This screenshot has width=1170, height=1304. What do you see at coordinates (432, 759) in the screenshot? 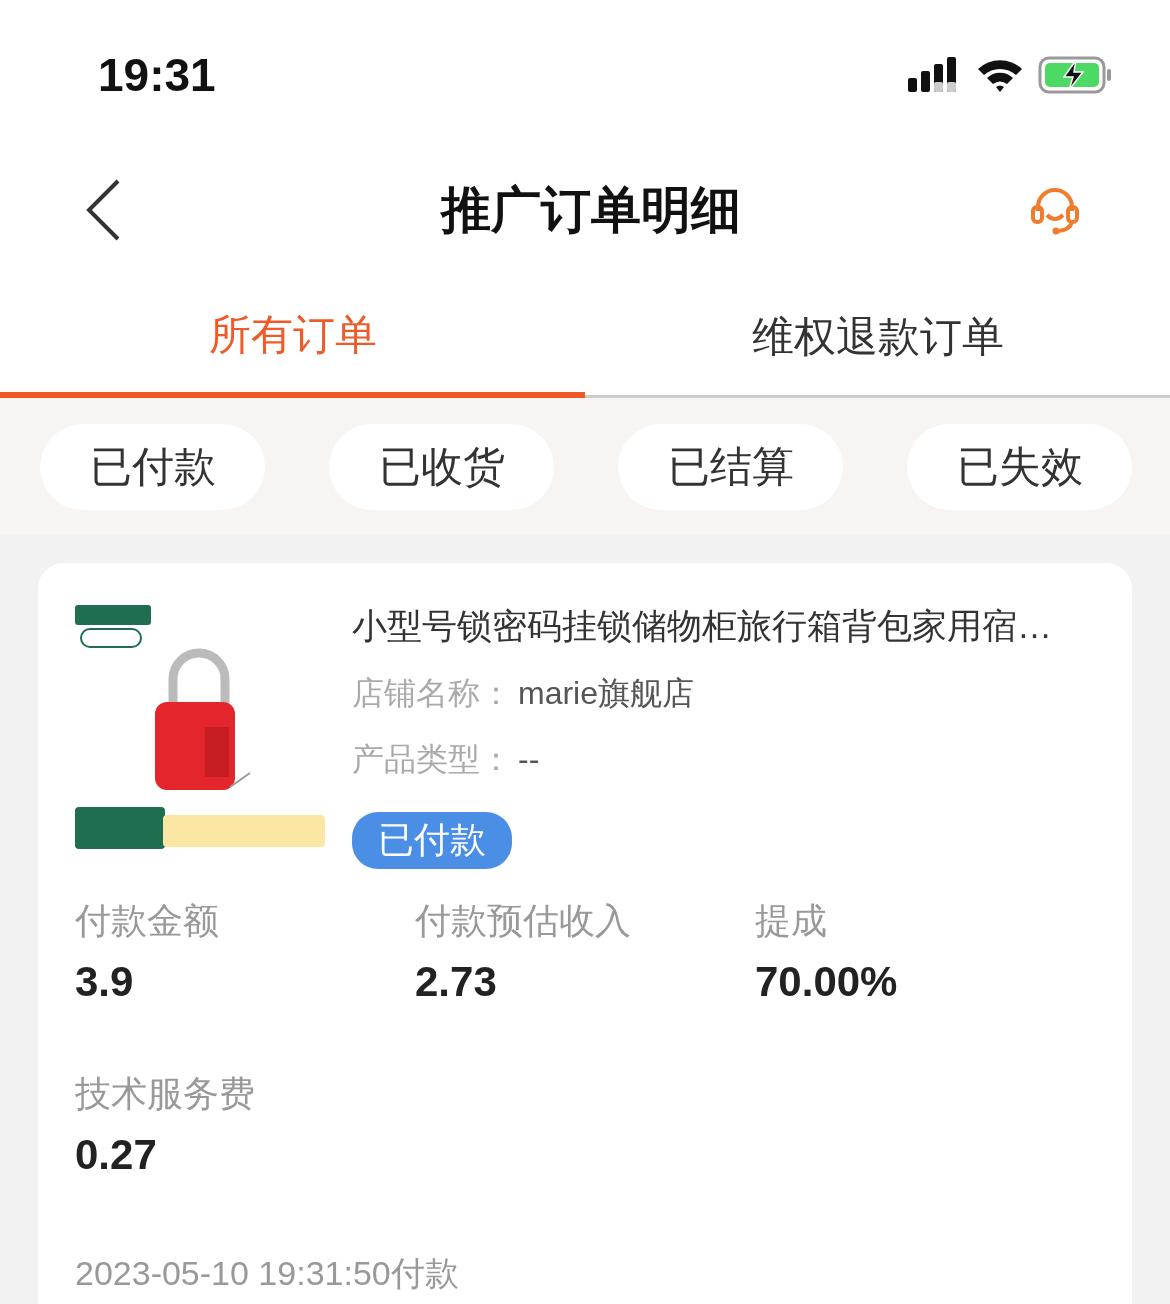
I see `type-label: 产品类型：` at bounding box center [432, 759].